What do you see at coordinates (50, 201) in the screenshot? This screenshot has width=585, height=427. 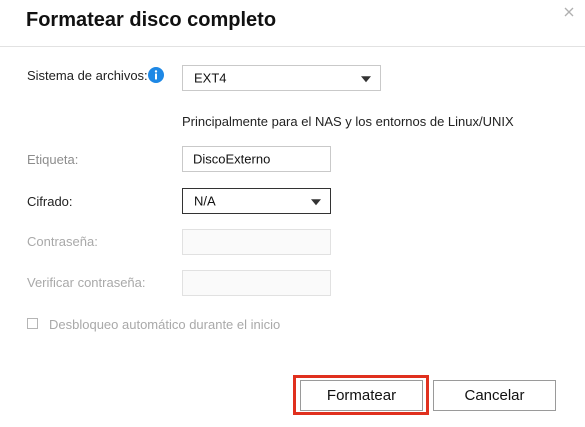 I see `encryption-label: Cifrado:` at bounding box center [50, 201].